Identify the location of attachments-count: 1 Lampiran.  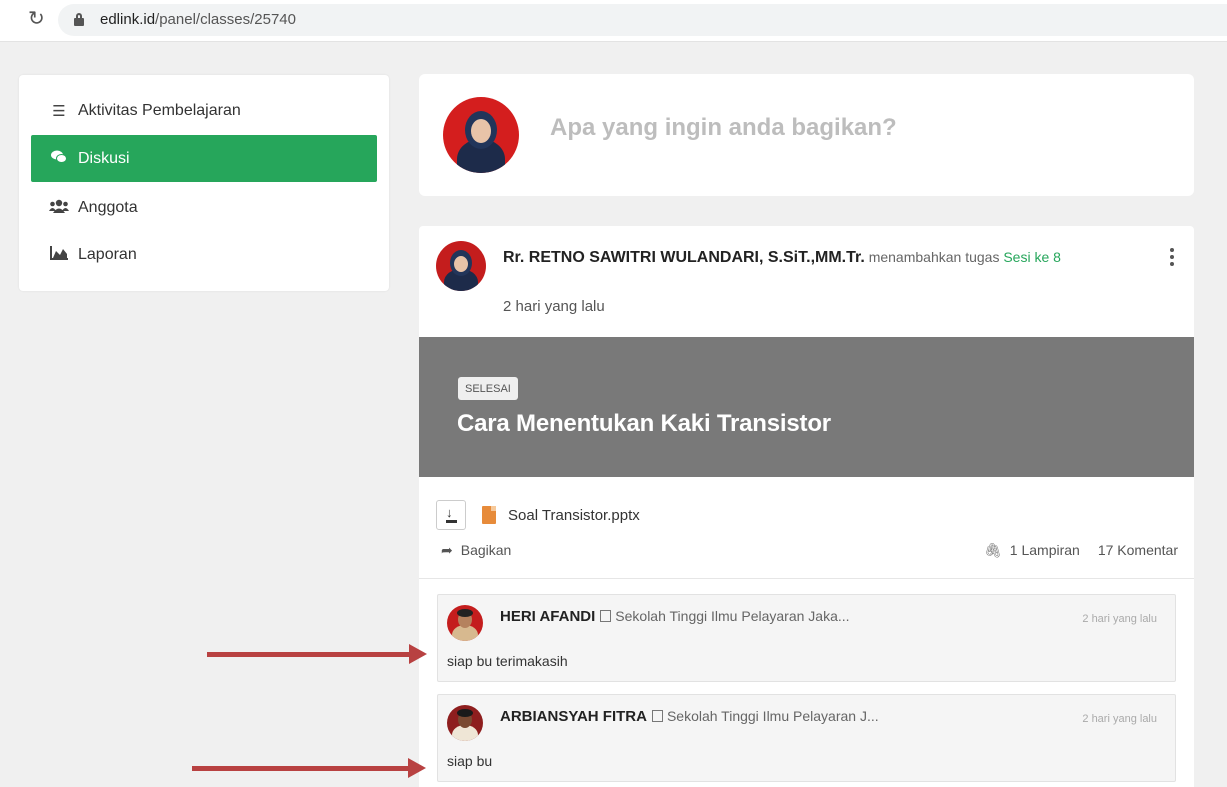
(1045, 550).